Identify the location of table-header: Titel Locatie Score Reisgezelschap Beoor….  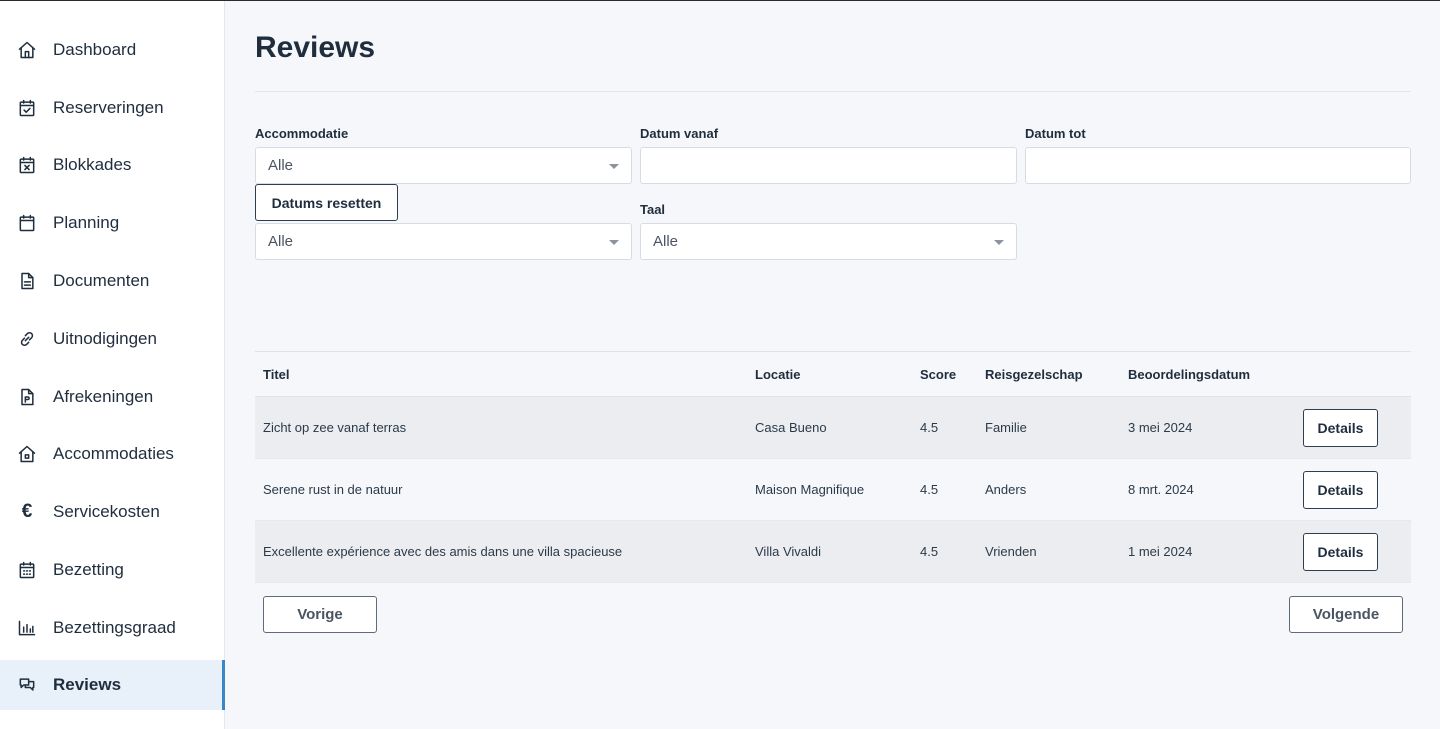
(833, 374).